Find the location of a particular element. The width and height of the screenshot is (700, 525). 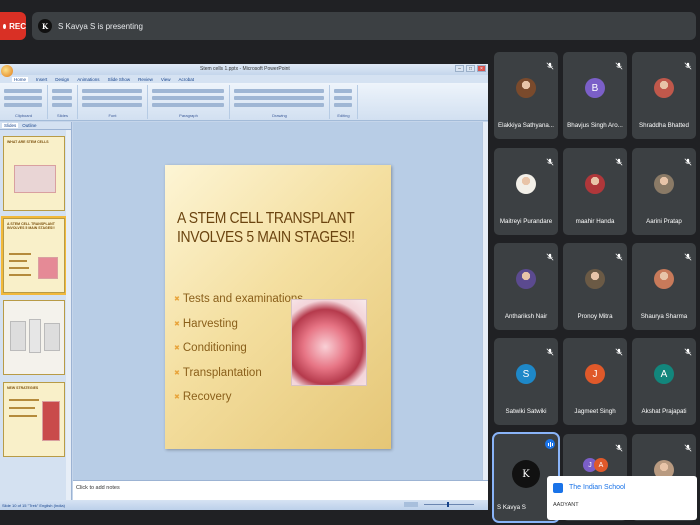

avatar: J is located at coordinates (595, 374).